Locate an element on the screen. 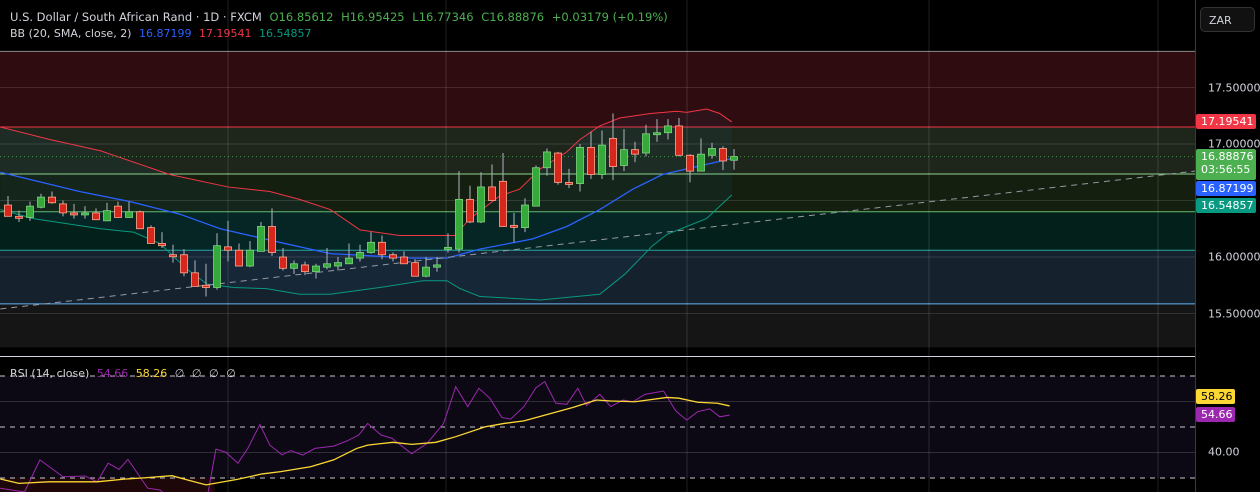 This screenshot has width=1260, height=492. last-price-badge: 16.88876 03:56:55 is located at coordinates (1226, 164).